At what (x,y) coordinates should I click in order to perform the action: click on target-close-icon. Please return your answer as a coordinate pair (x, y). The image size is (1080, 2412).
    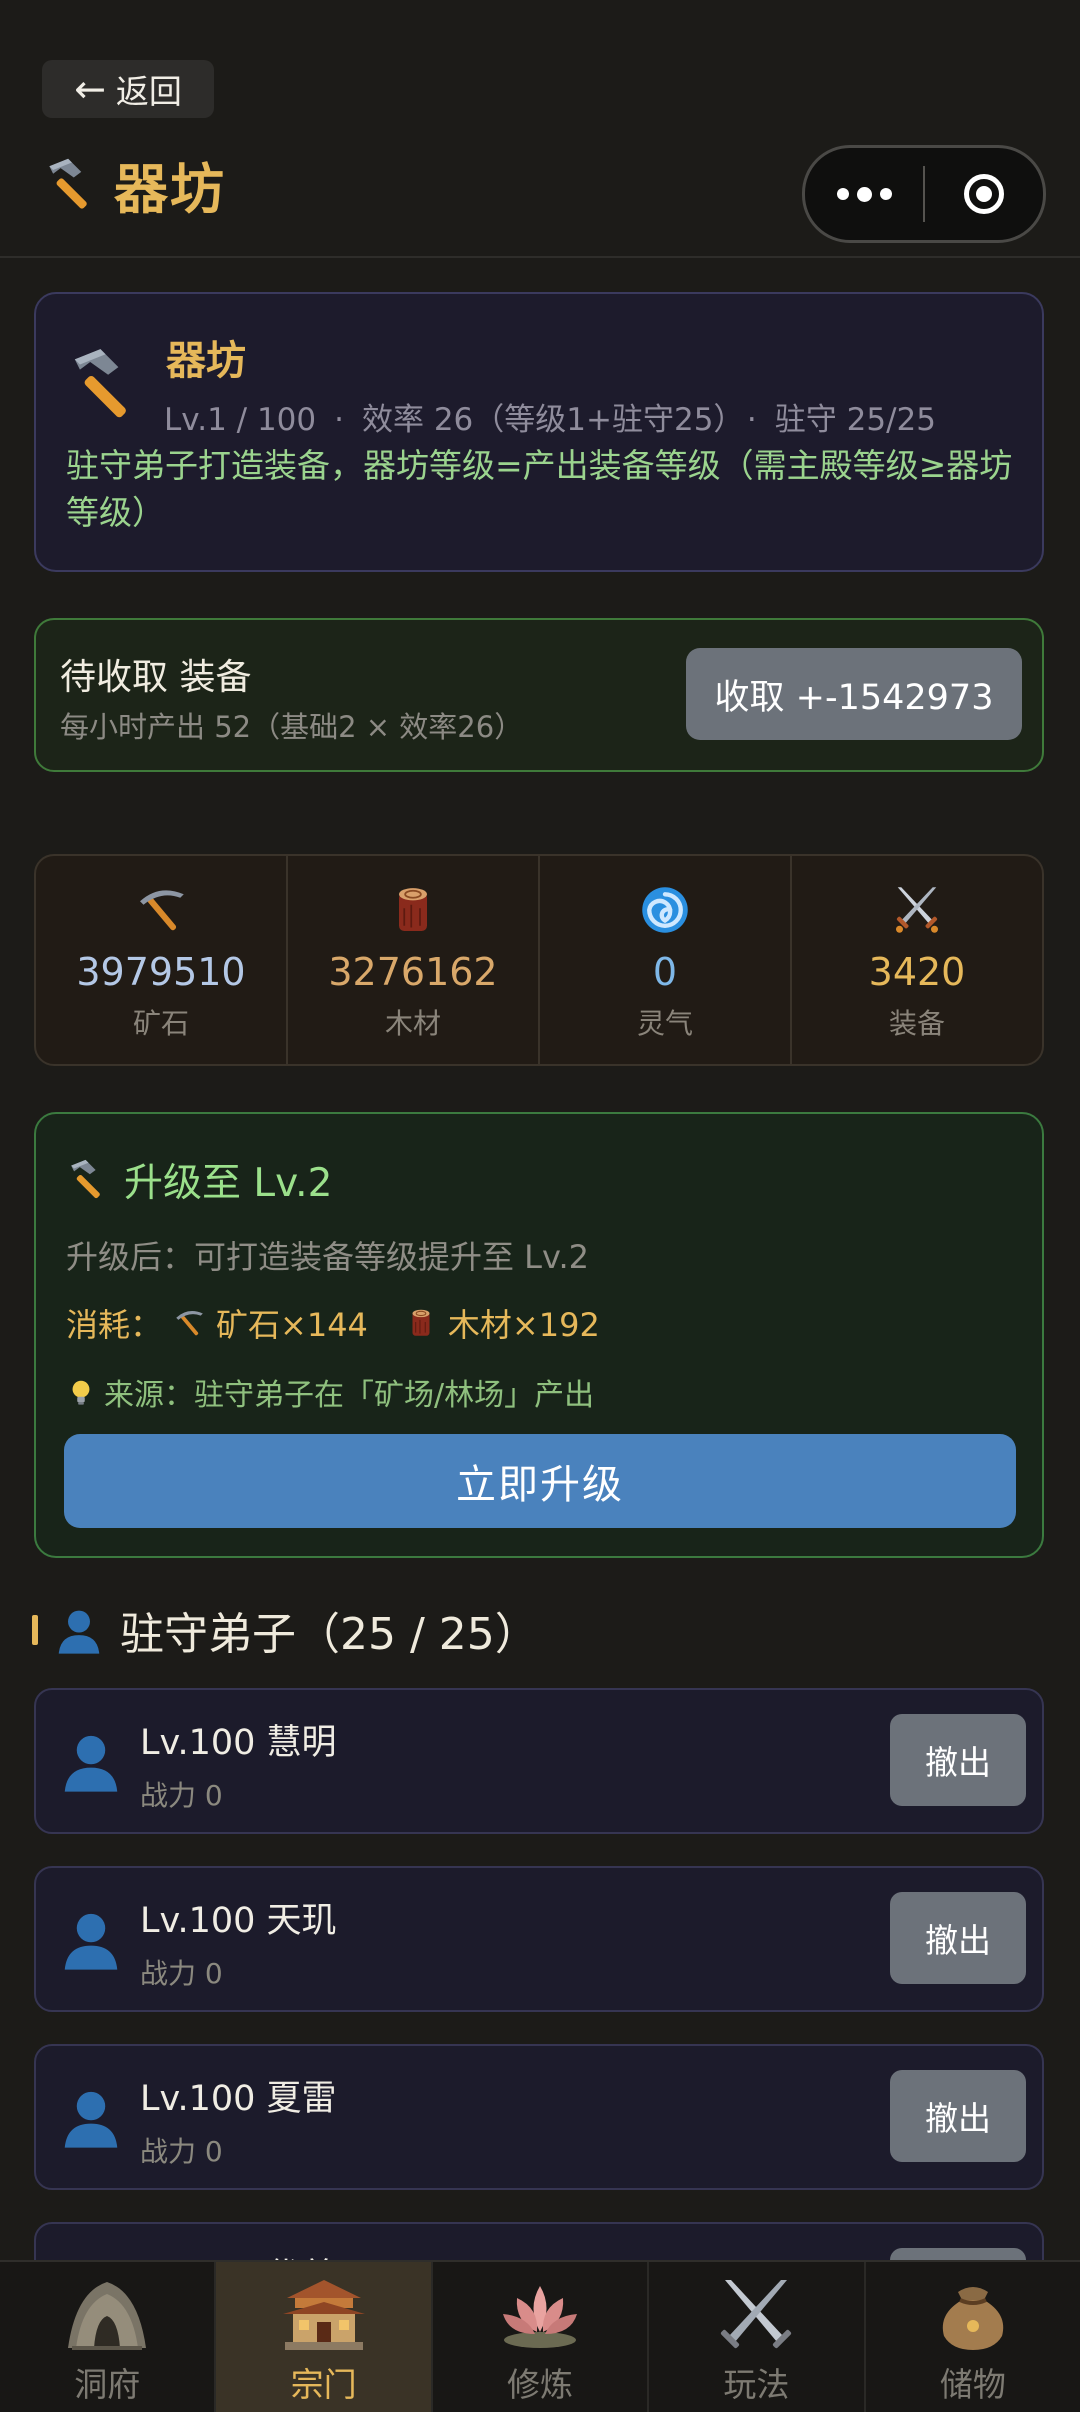
    Looking at the image, I should click on (984, 194).